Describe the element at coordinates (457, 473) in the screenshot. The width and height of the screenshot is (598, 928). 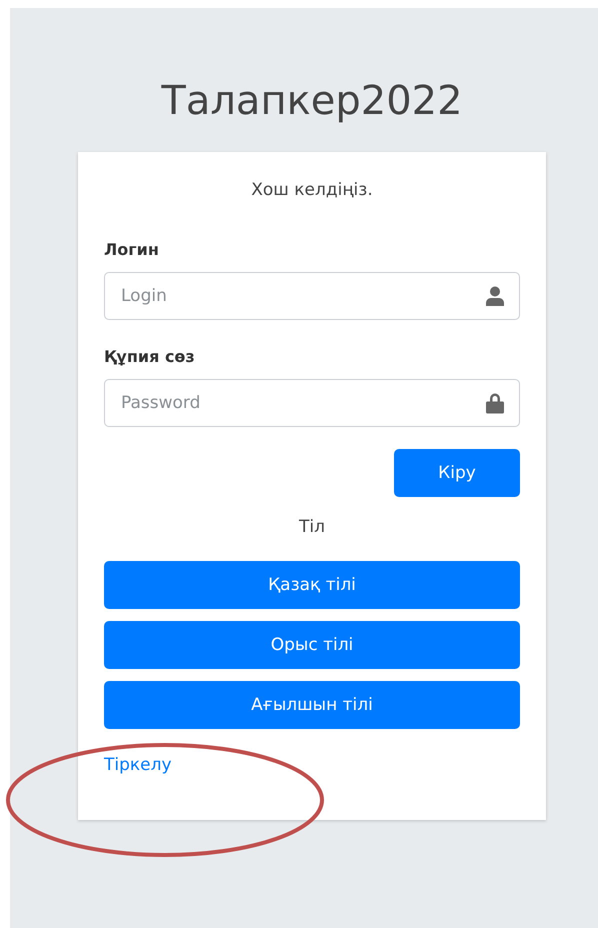
I see `login-button: Кіру` at that location.